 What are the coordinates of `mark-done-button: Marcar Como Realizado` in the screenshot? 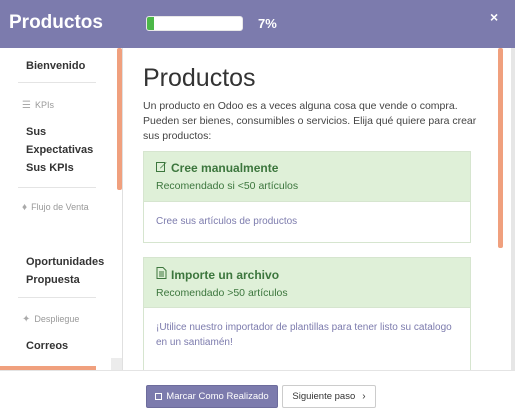 It's located at (212, 396).